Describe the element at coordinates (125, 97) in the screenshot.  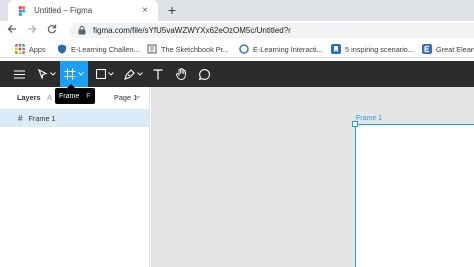
I see `page-selector: Page 1` at that location.